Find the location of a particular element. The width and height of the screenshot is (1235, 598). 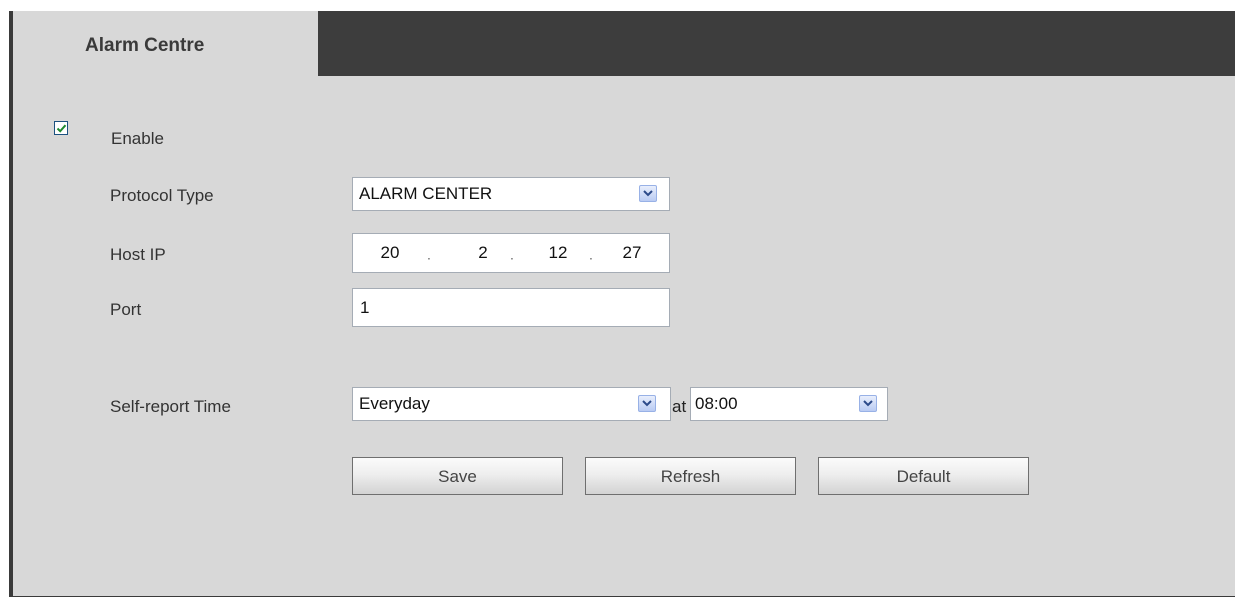

protocol-type-label: Protocol Type is located at coordinates (162, 195).